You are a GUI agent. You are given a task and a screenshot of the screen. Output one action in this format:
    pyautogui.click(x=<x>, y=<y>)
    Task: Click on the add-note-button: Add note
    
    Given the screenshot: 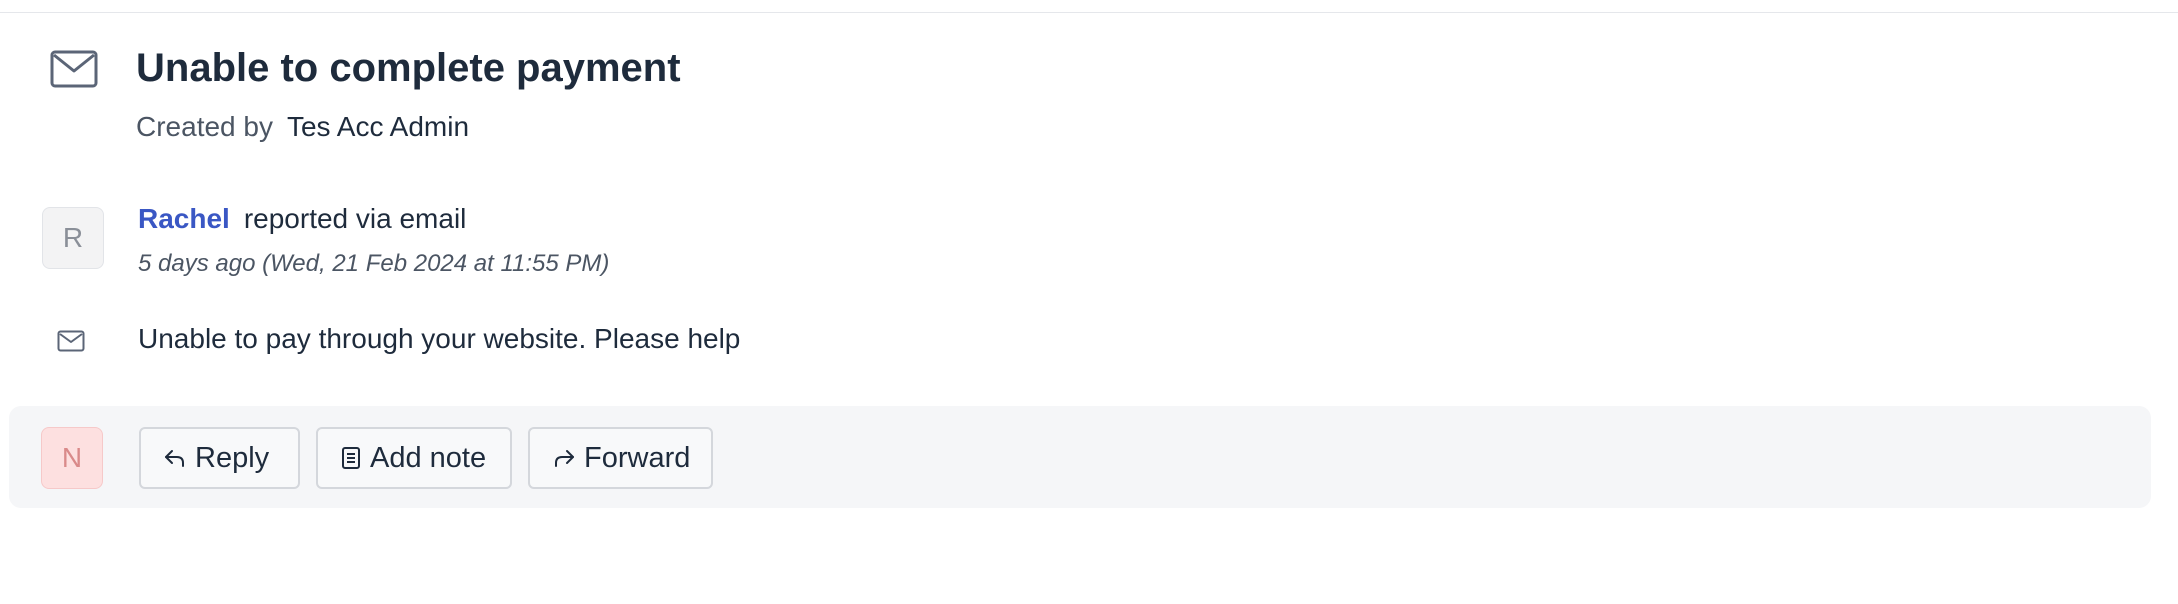 What is the action you would take?
    pyautogui.click(x=414, y=458)
    